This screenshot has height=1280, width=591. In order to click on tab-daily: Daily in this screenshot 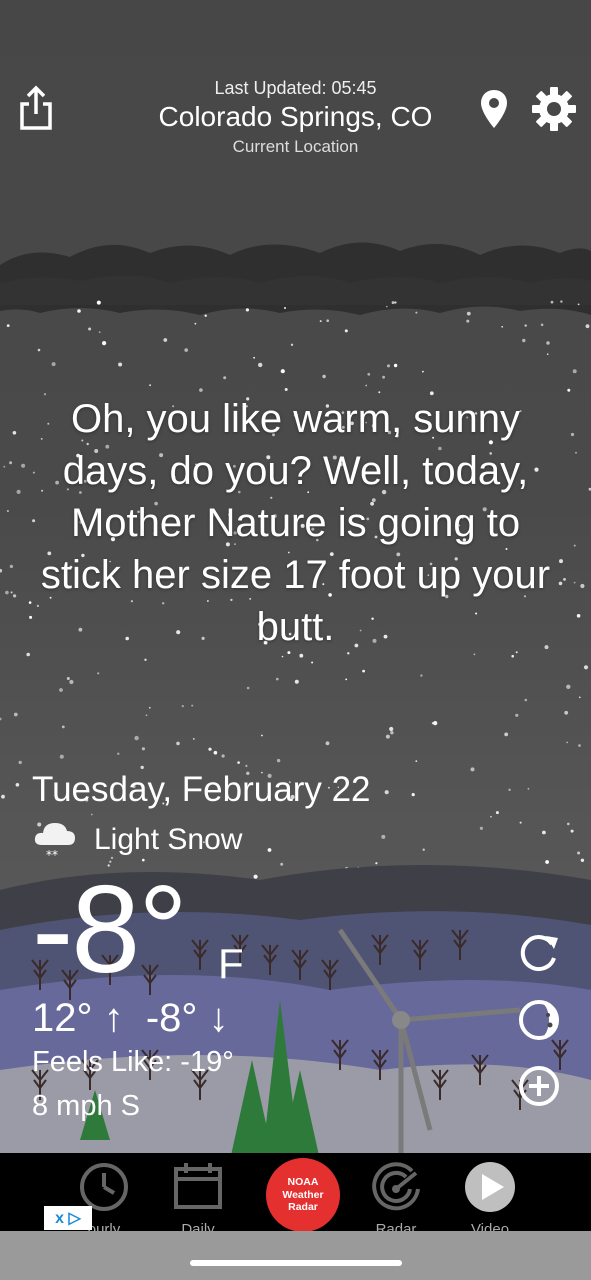, I will do `click(198, 1198)`.